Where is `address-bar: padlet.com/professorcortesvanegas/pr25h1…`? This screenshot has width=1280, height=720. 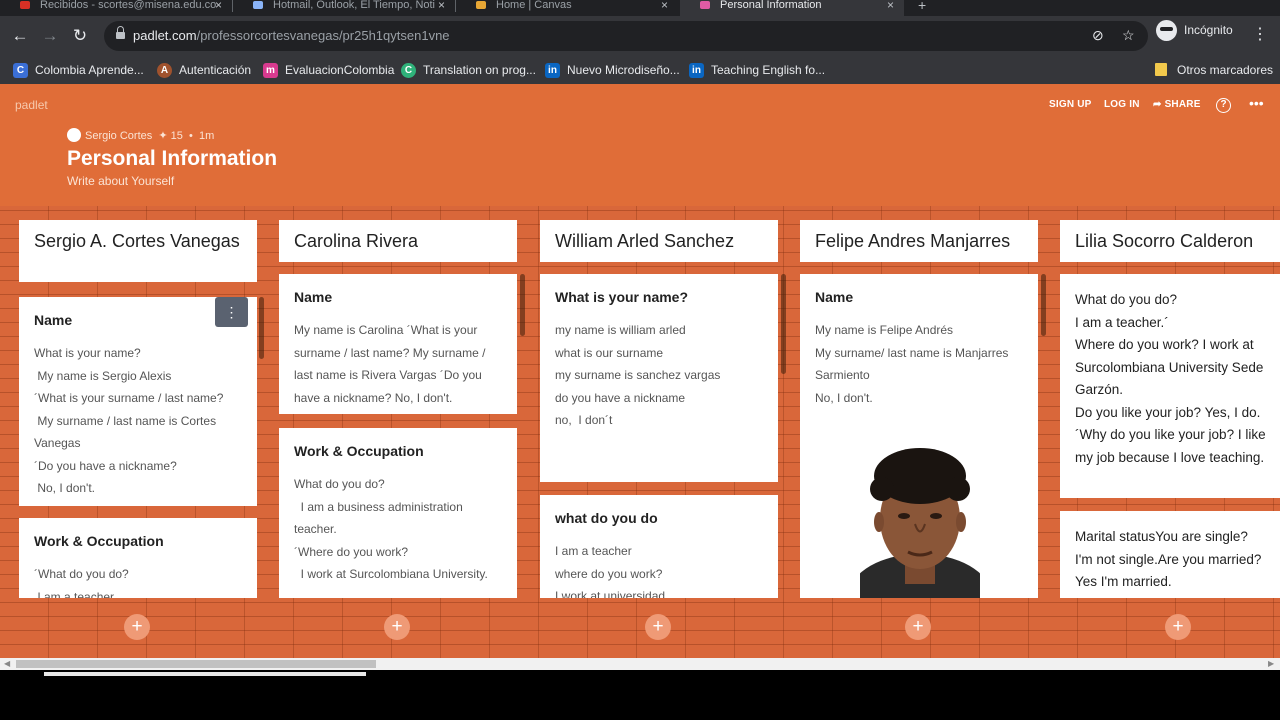 address-bar: padlet.com/professorcortesvanegas/pr25h1… is located at coordinates (626, 36).